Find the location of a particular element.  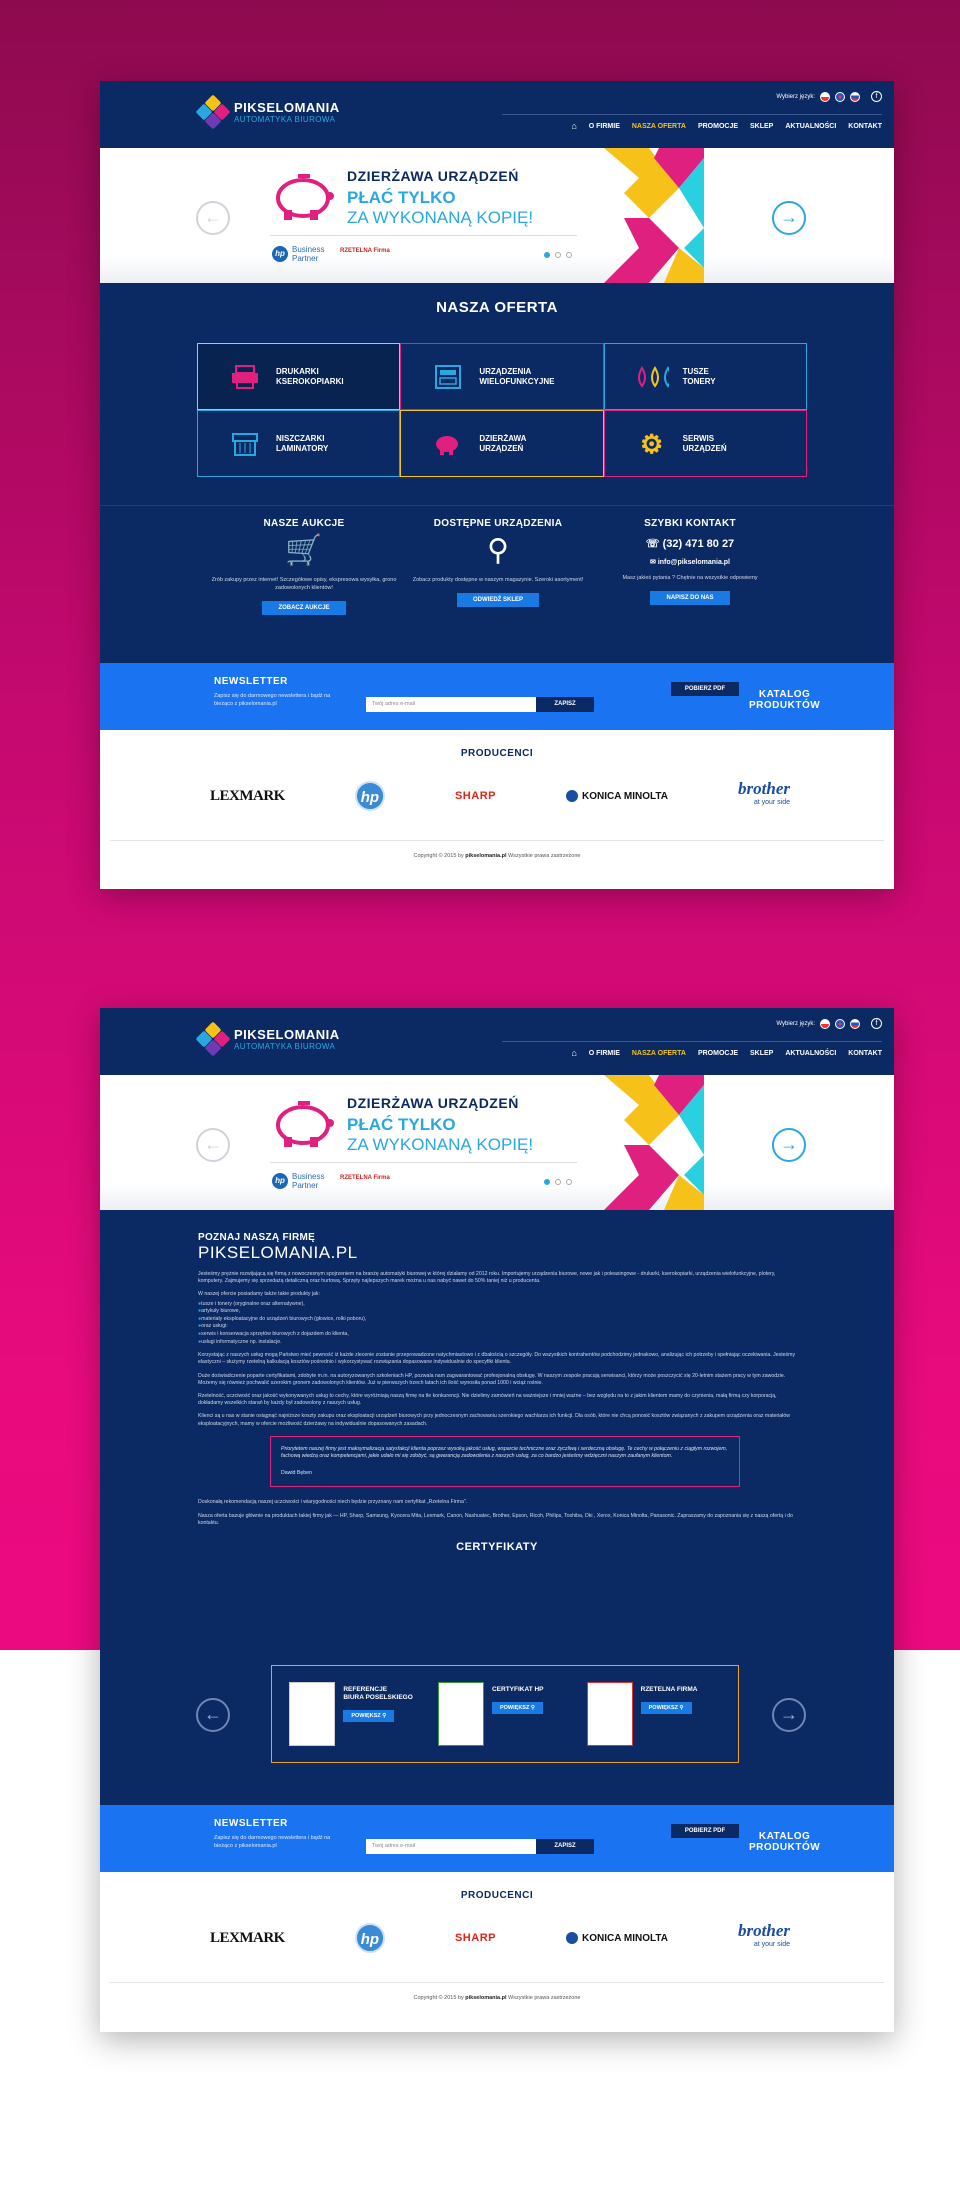

konica-globe-icon is located at coordinates (572, 1938).